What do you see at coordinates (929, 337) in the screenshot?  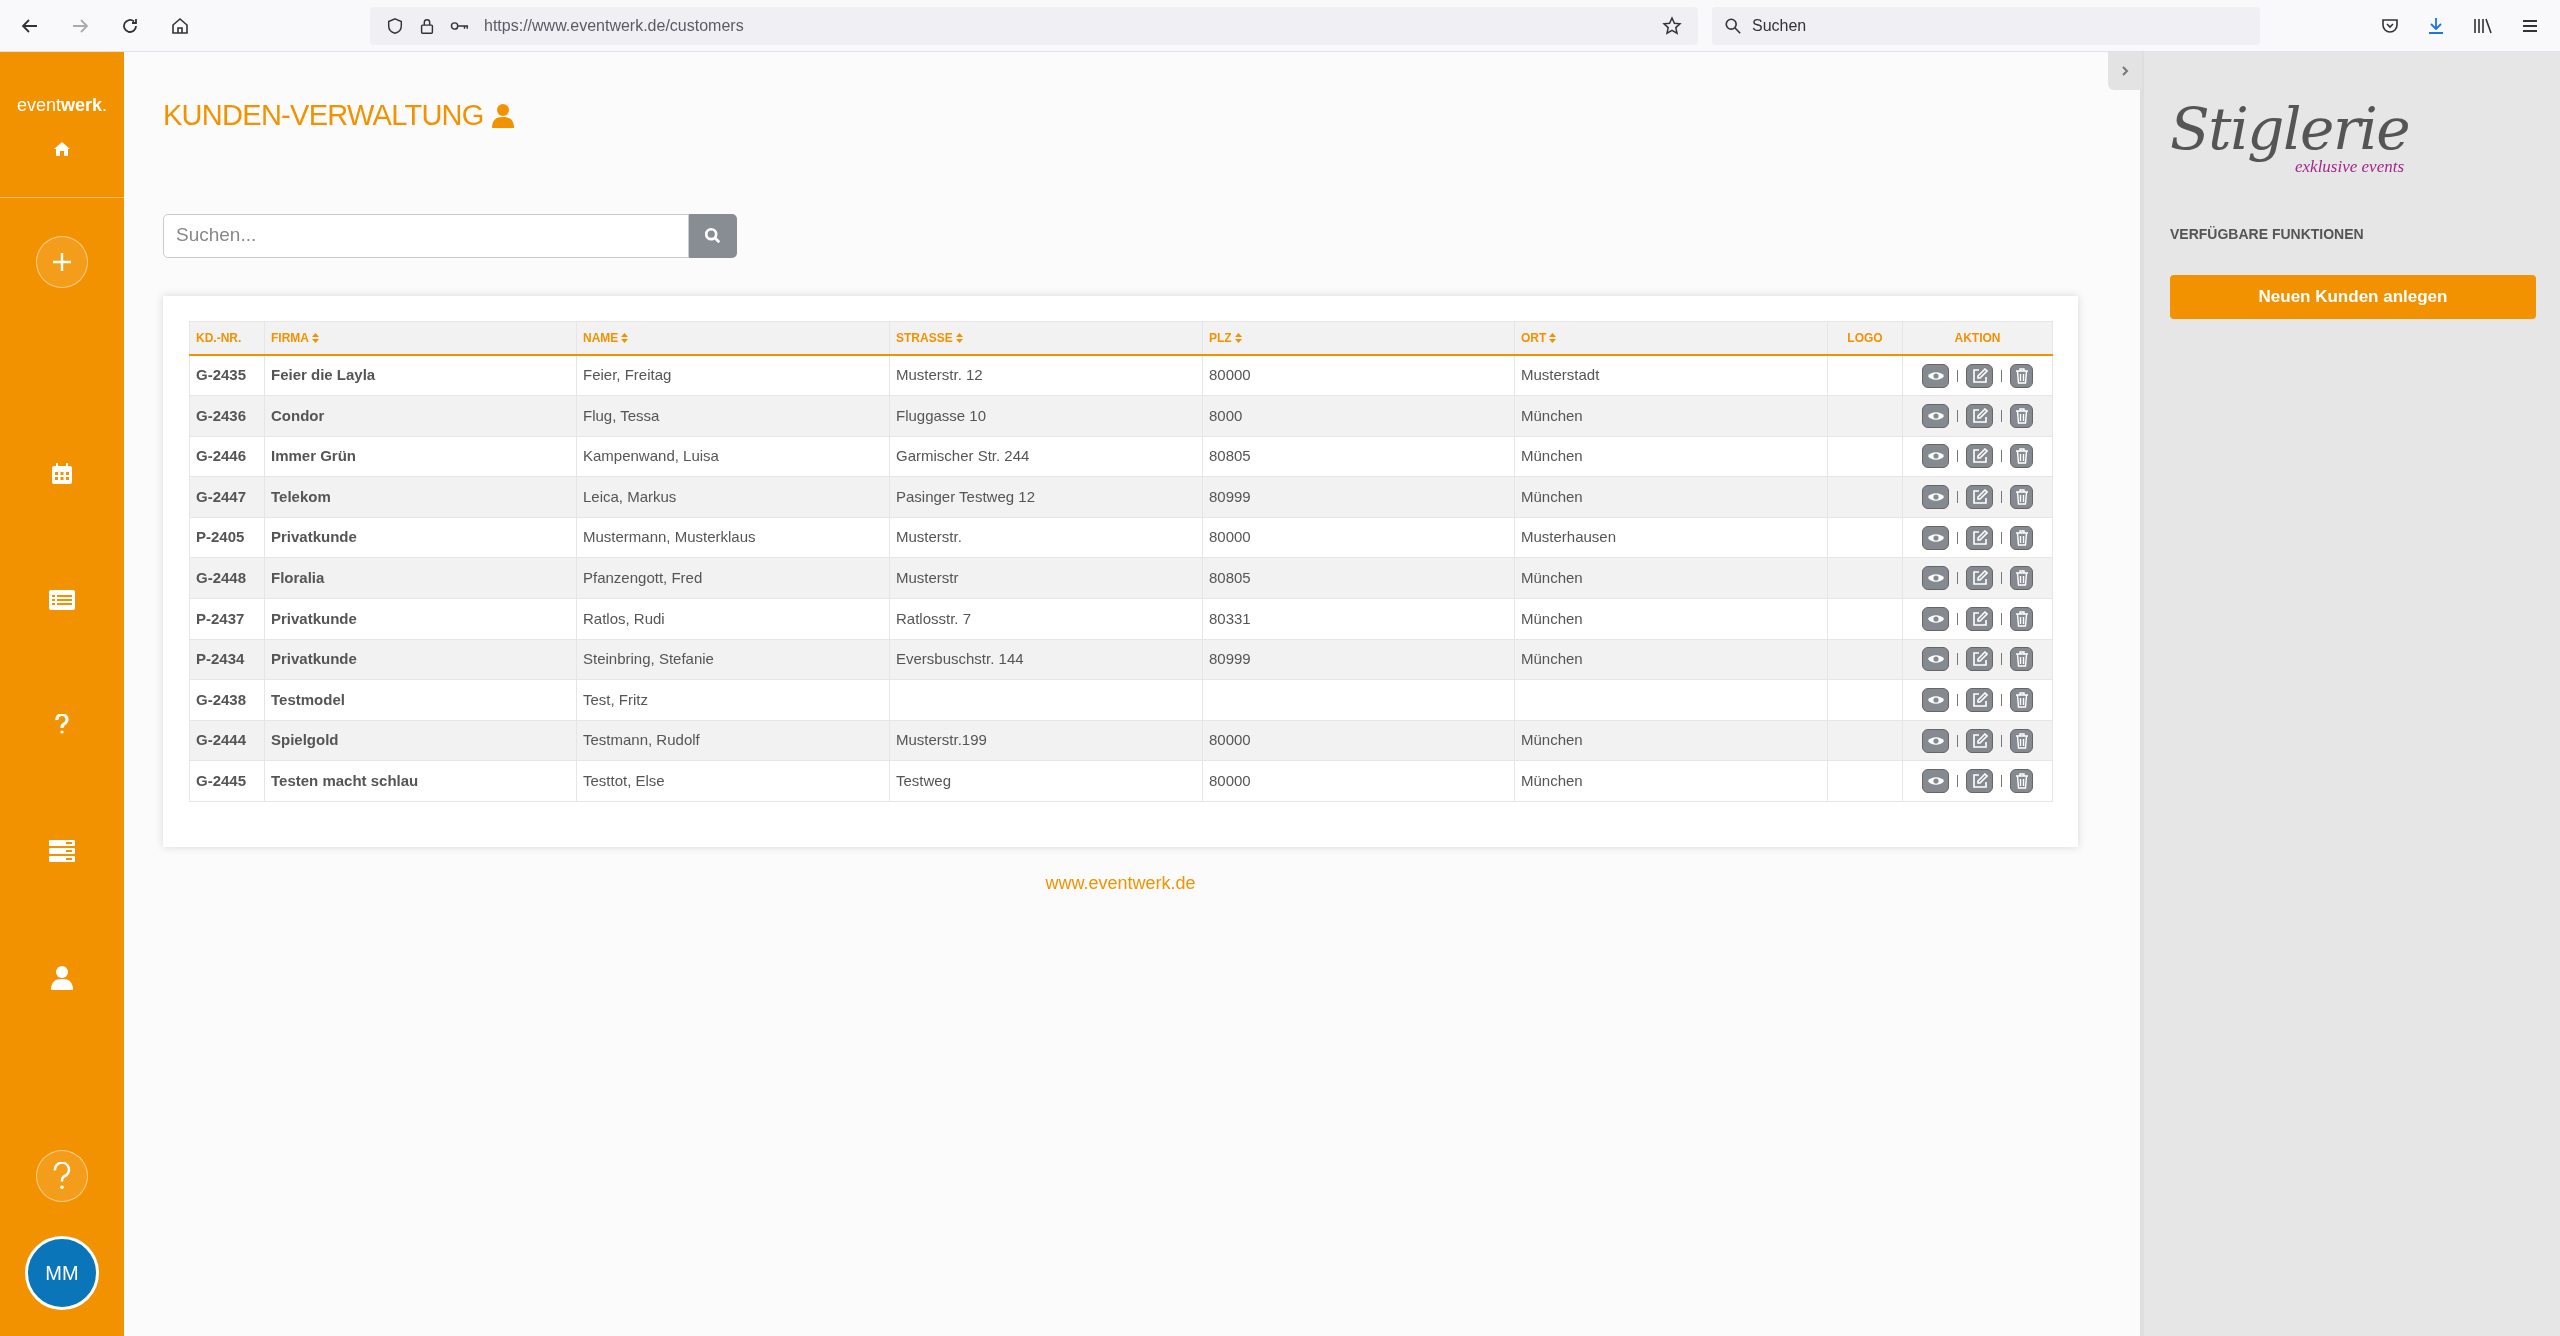 I see `column-header: STRASSE` at bounding box center [929, 337].